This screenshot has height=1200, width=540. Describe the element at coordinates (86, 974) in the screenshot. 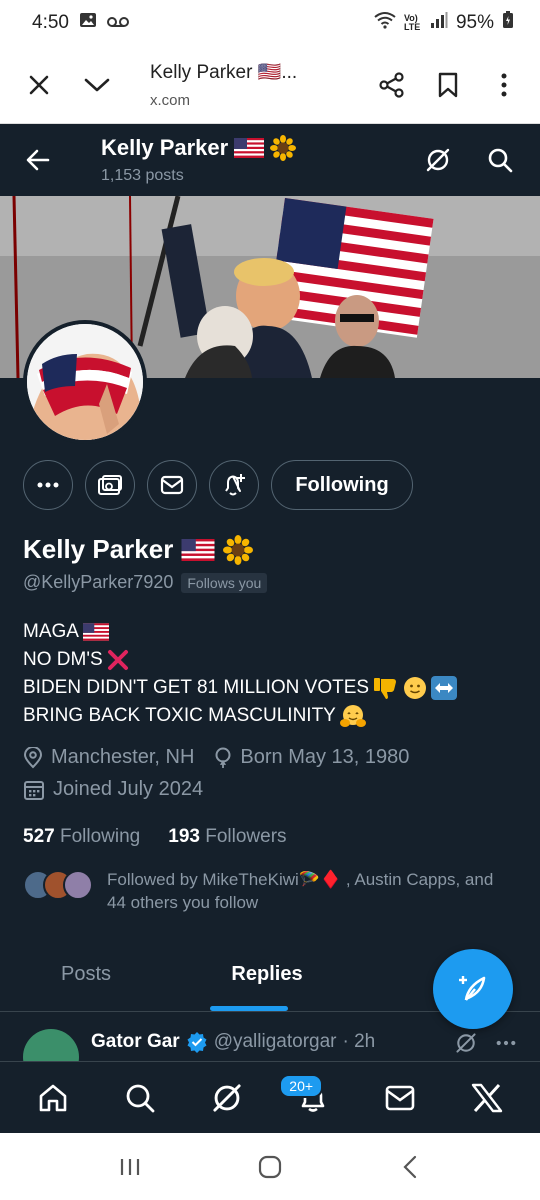

I see `tab-posts: Posts` at that location.